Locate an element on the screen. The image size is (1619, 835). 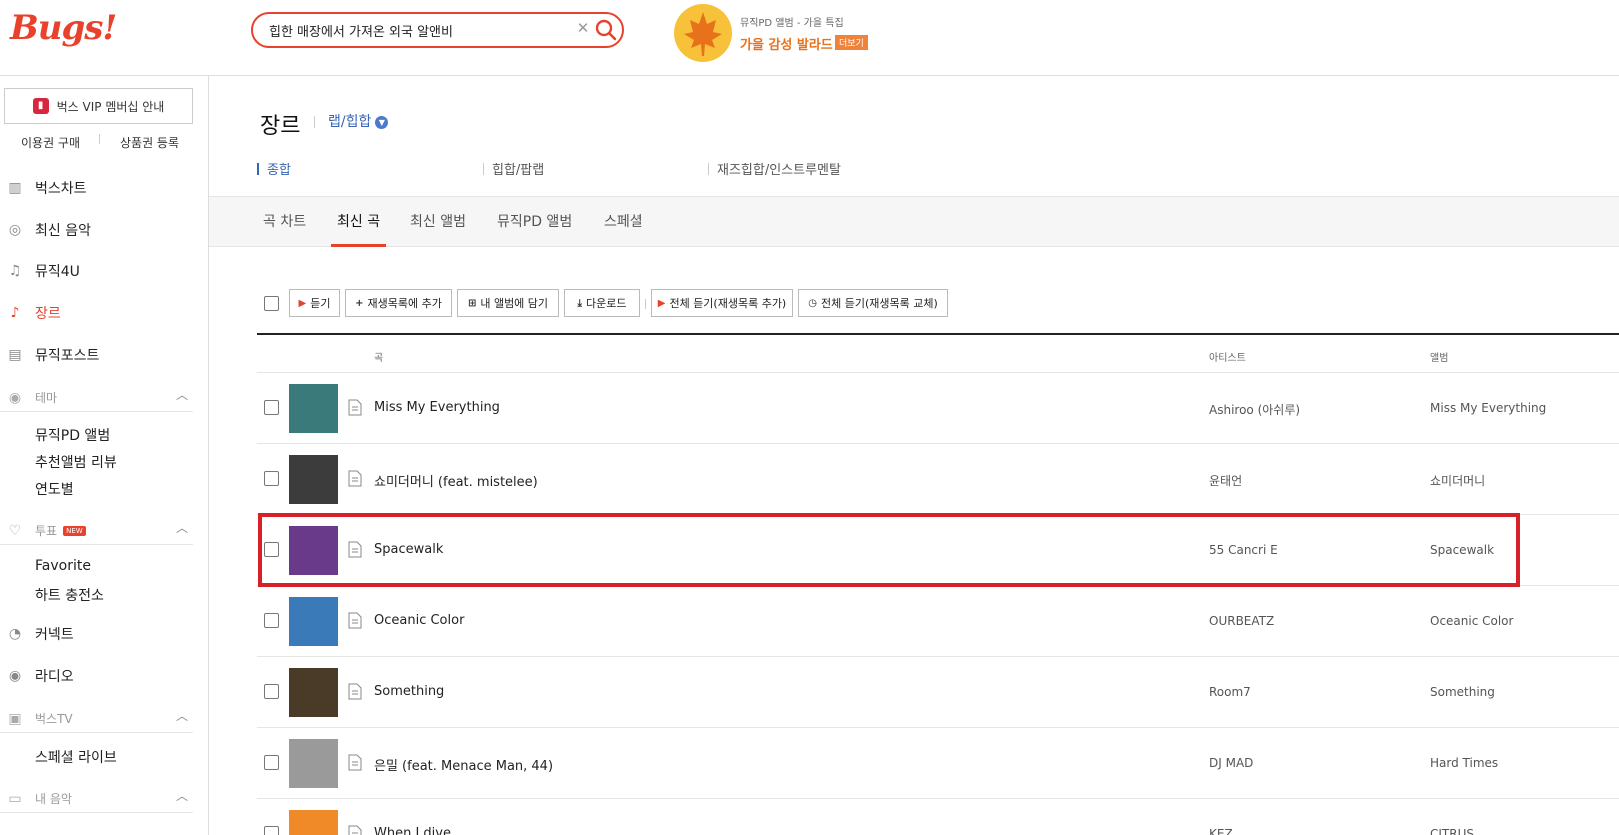
song-title: Something is located at coordinates (409, 691).